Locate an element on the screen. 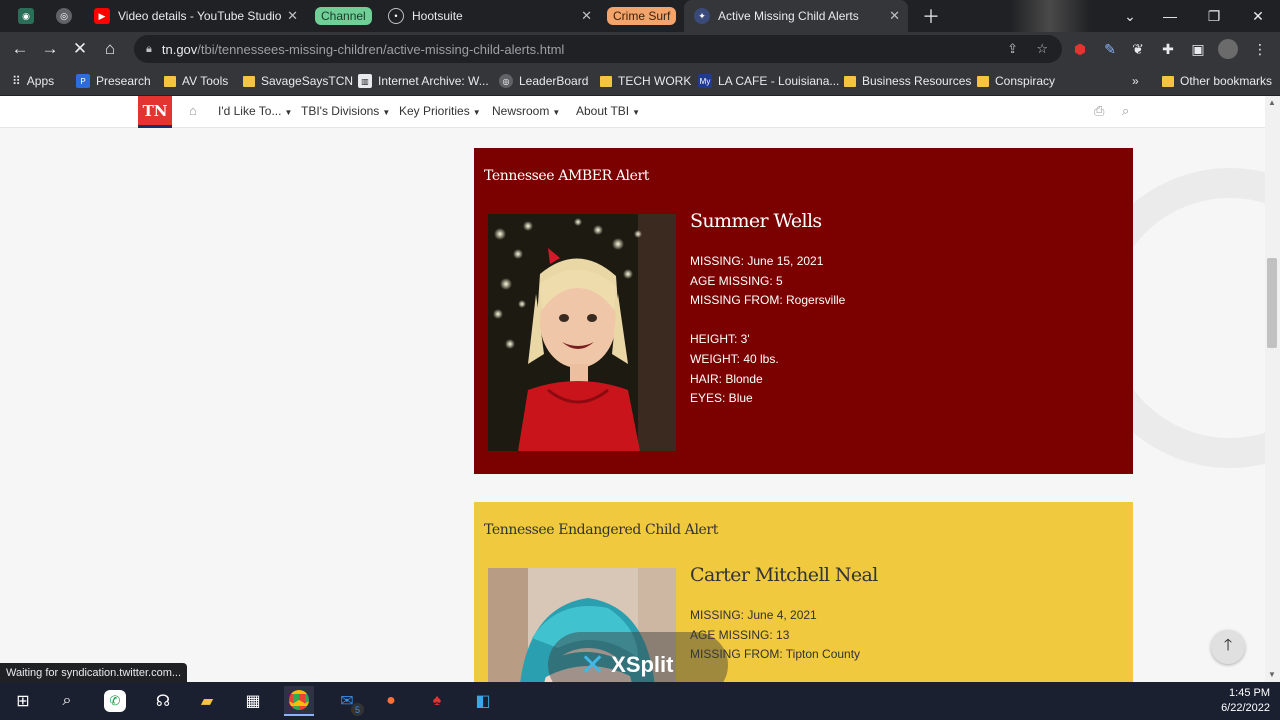 The height and width of the screenshot is (720, 1280). file-explorer-icon: ▰ is located at coordinates (207, 701).